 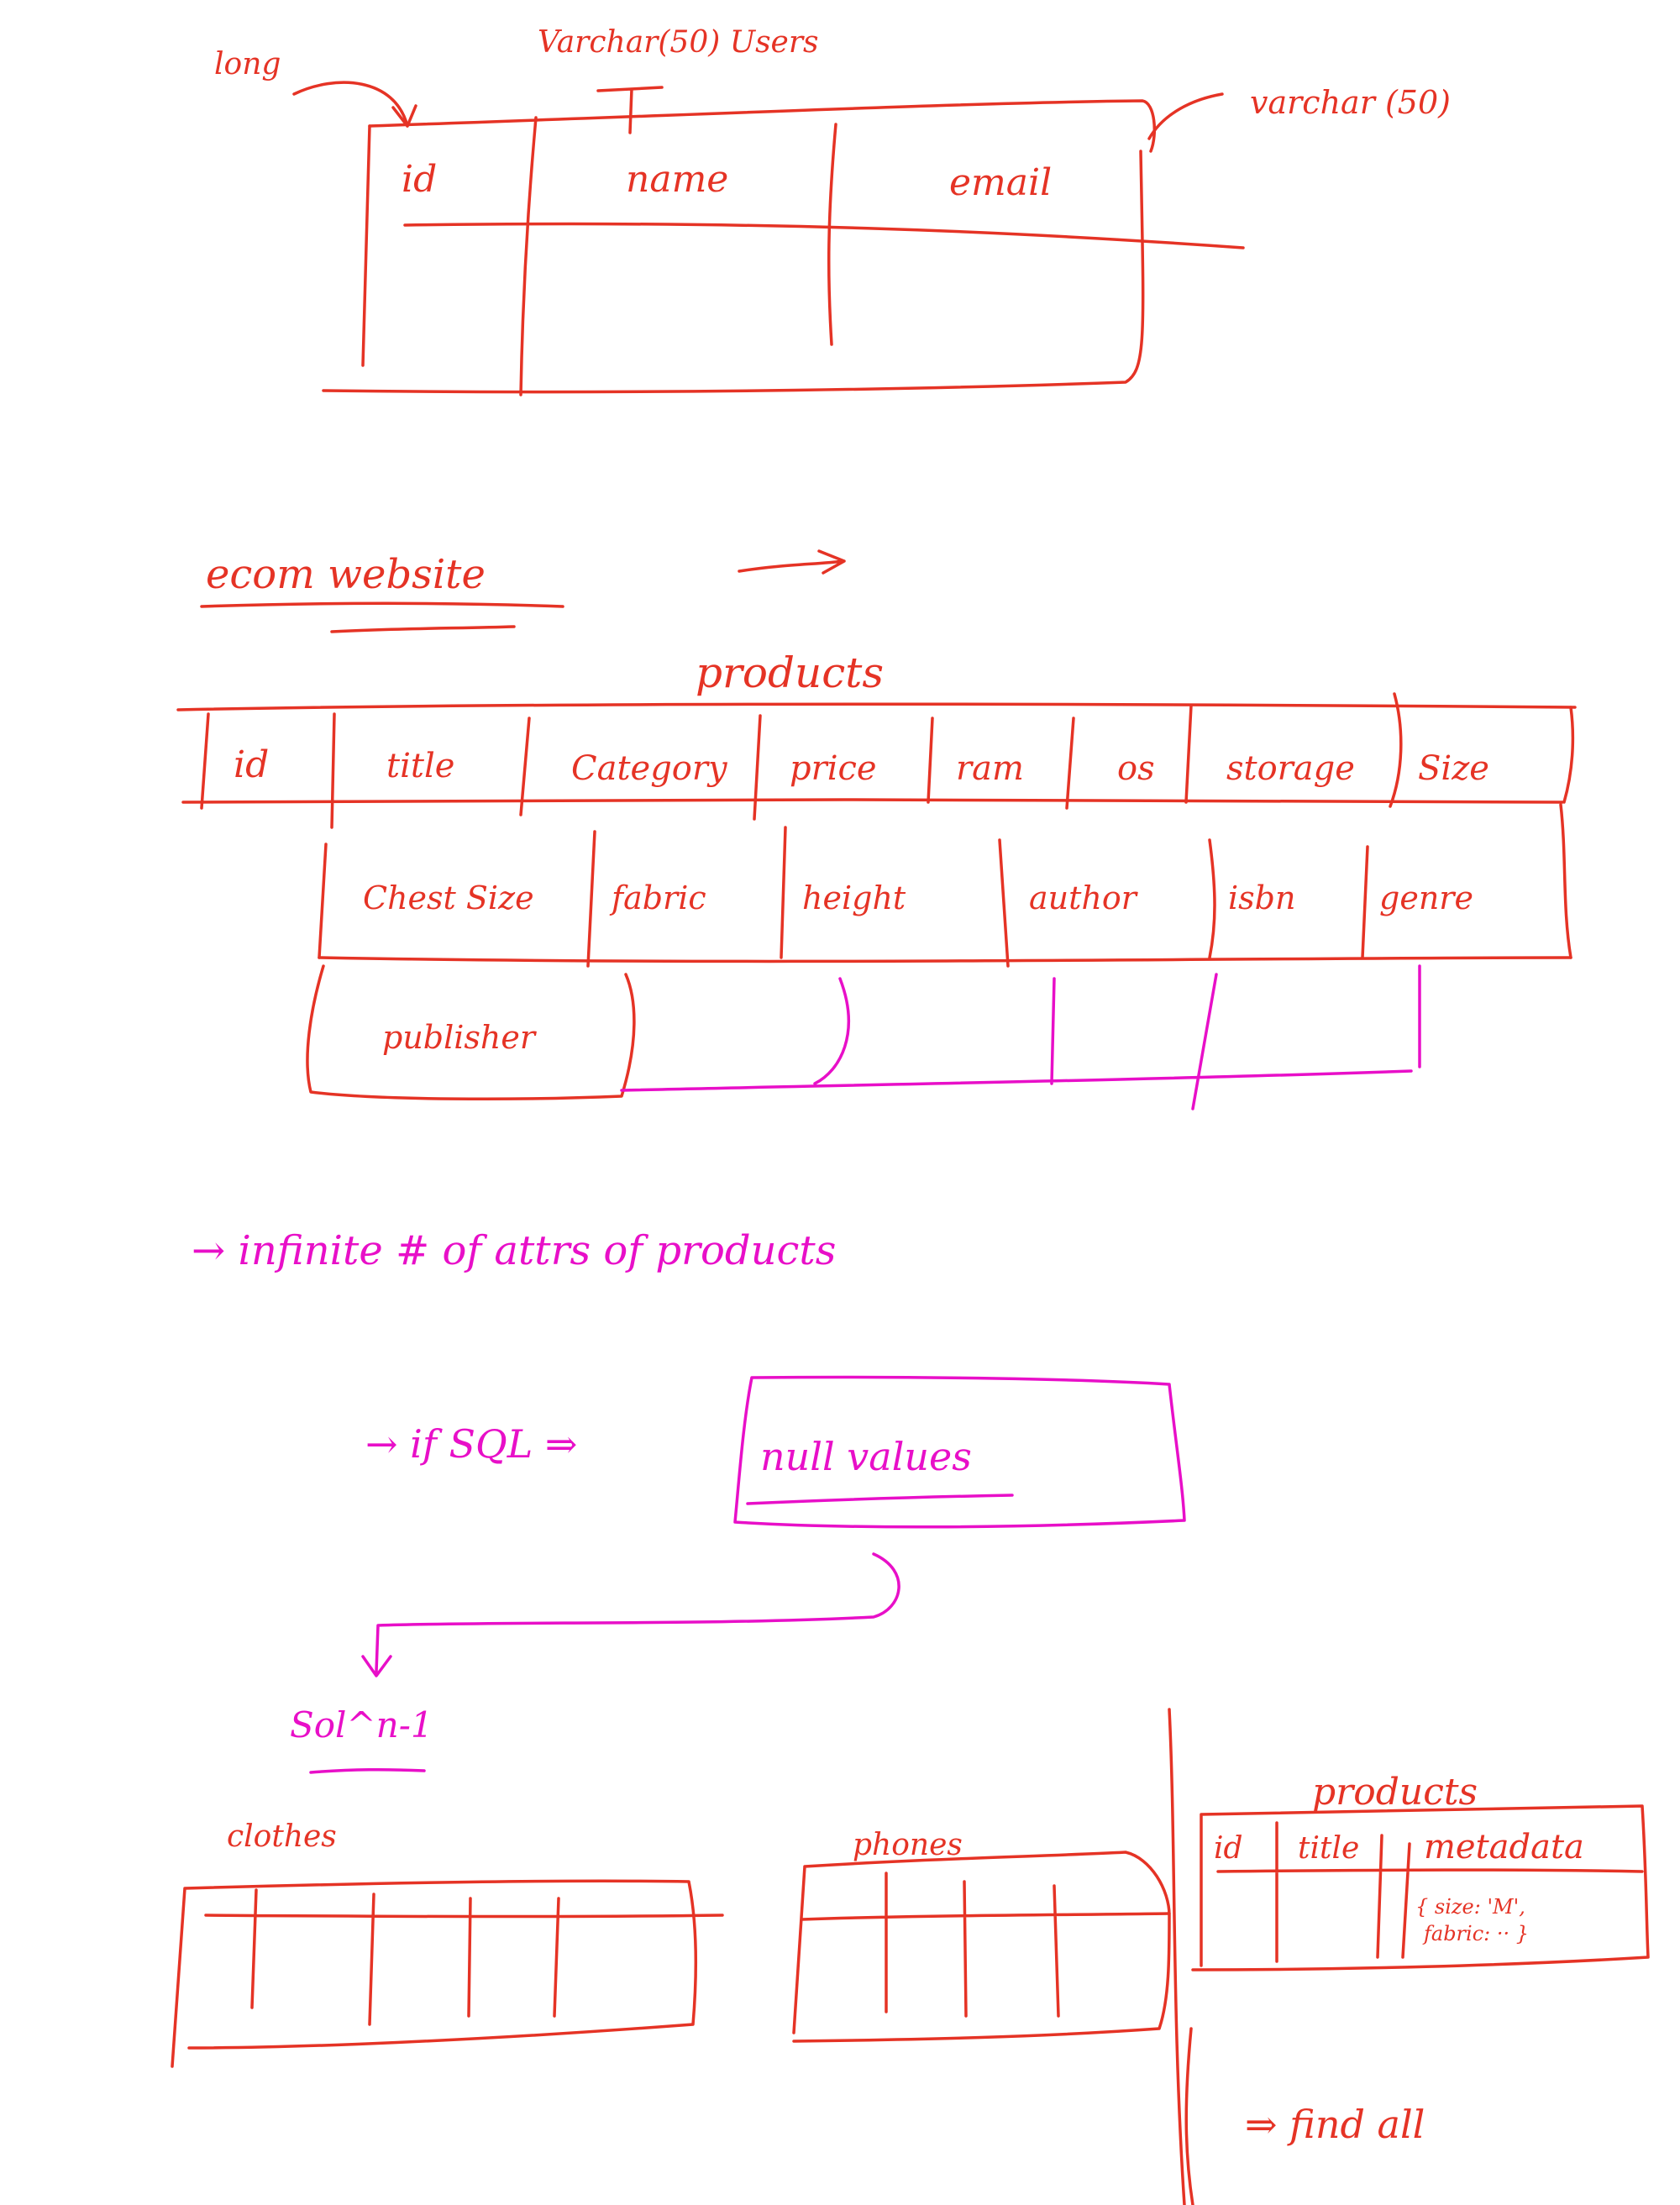 What do you see at coordinates (1000, 182) in the screenshot?
I see `users-col-email: email` at bounding box center [1000, 182].